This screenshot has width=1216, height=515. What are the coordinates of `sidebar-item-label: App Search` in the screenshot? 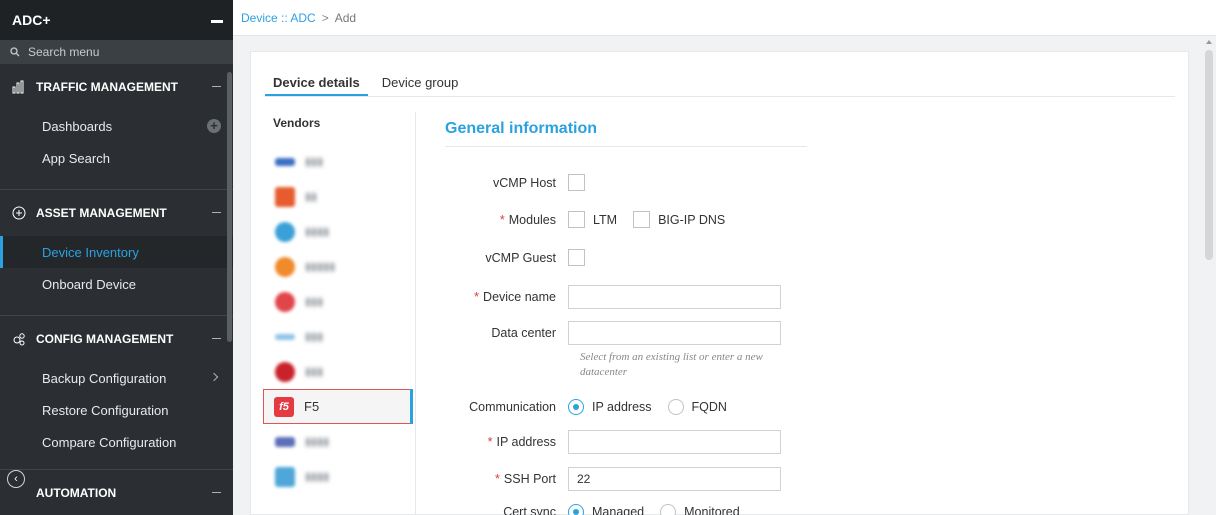 It's located at (76, 158).